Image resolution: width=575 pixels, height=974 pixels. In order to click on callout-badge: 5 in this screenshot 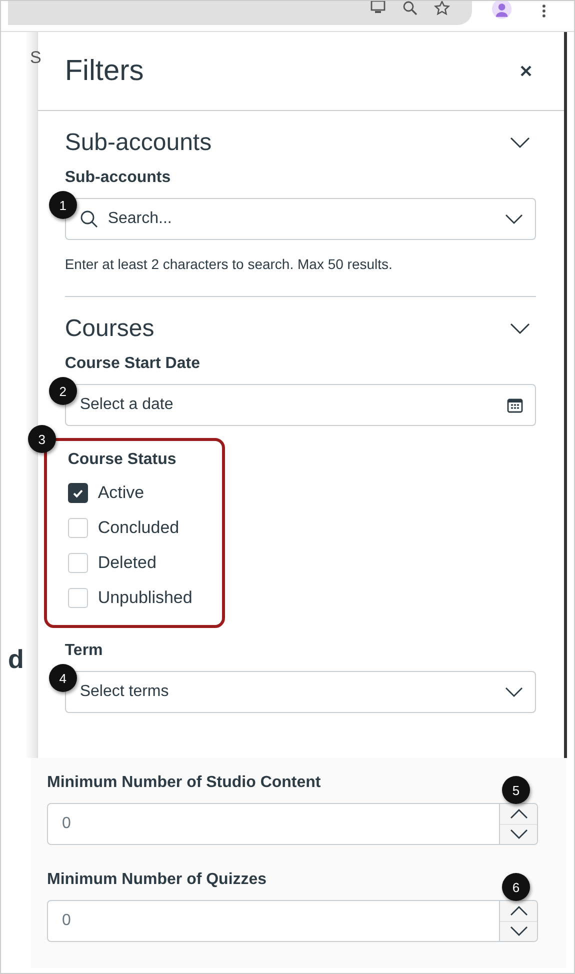, I will do `click(516, 790)`.